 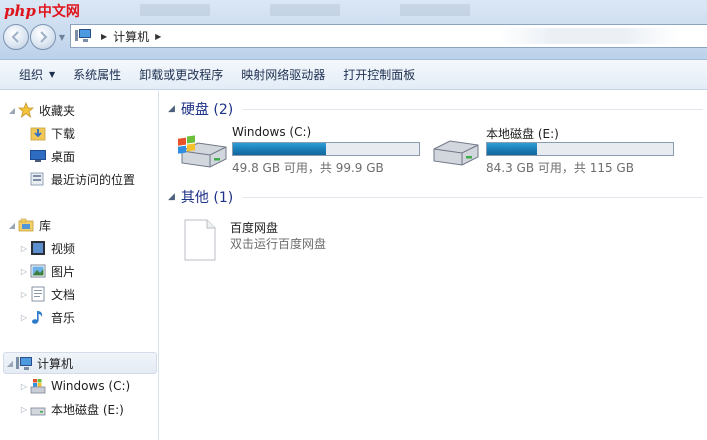 I want to click on nav-item-recent-places: 最近访问的位置, so click(x=82, y=179).